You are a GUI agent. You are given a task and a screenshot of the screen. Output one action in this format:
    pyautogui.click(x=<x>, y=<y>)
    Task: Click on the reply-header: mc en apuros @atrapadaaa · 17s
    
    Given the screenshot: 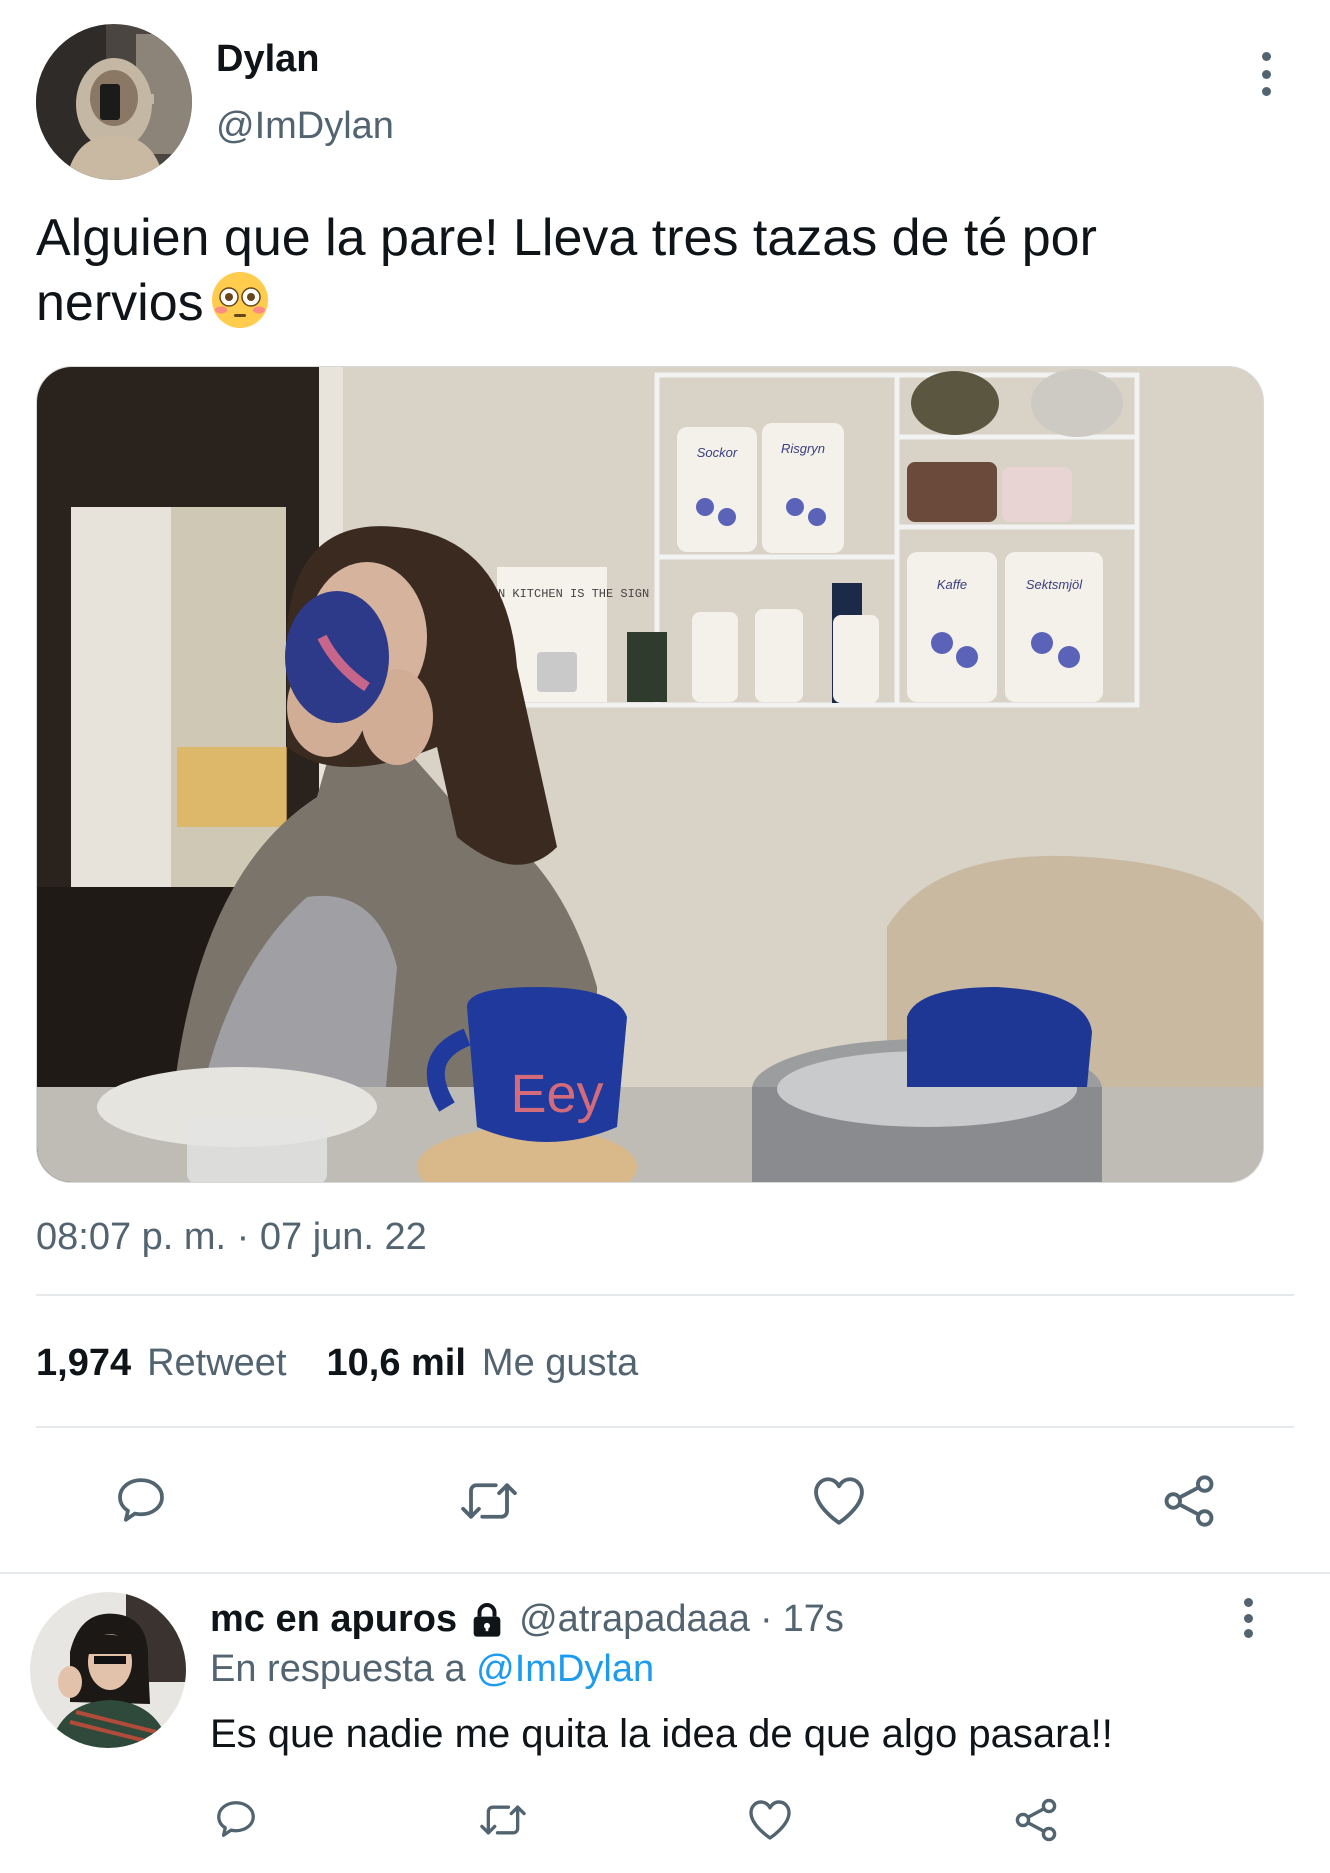 What is the action you would take?
    pyautogui.click(x=527, y=1619)
    